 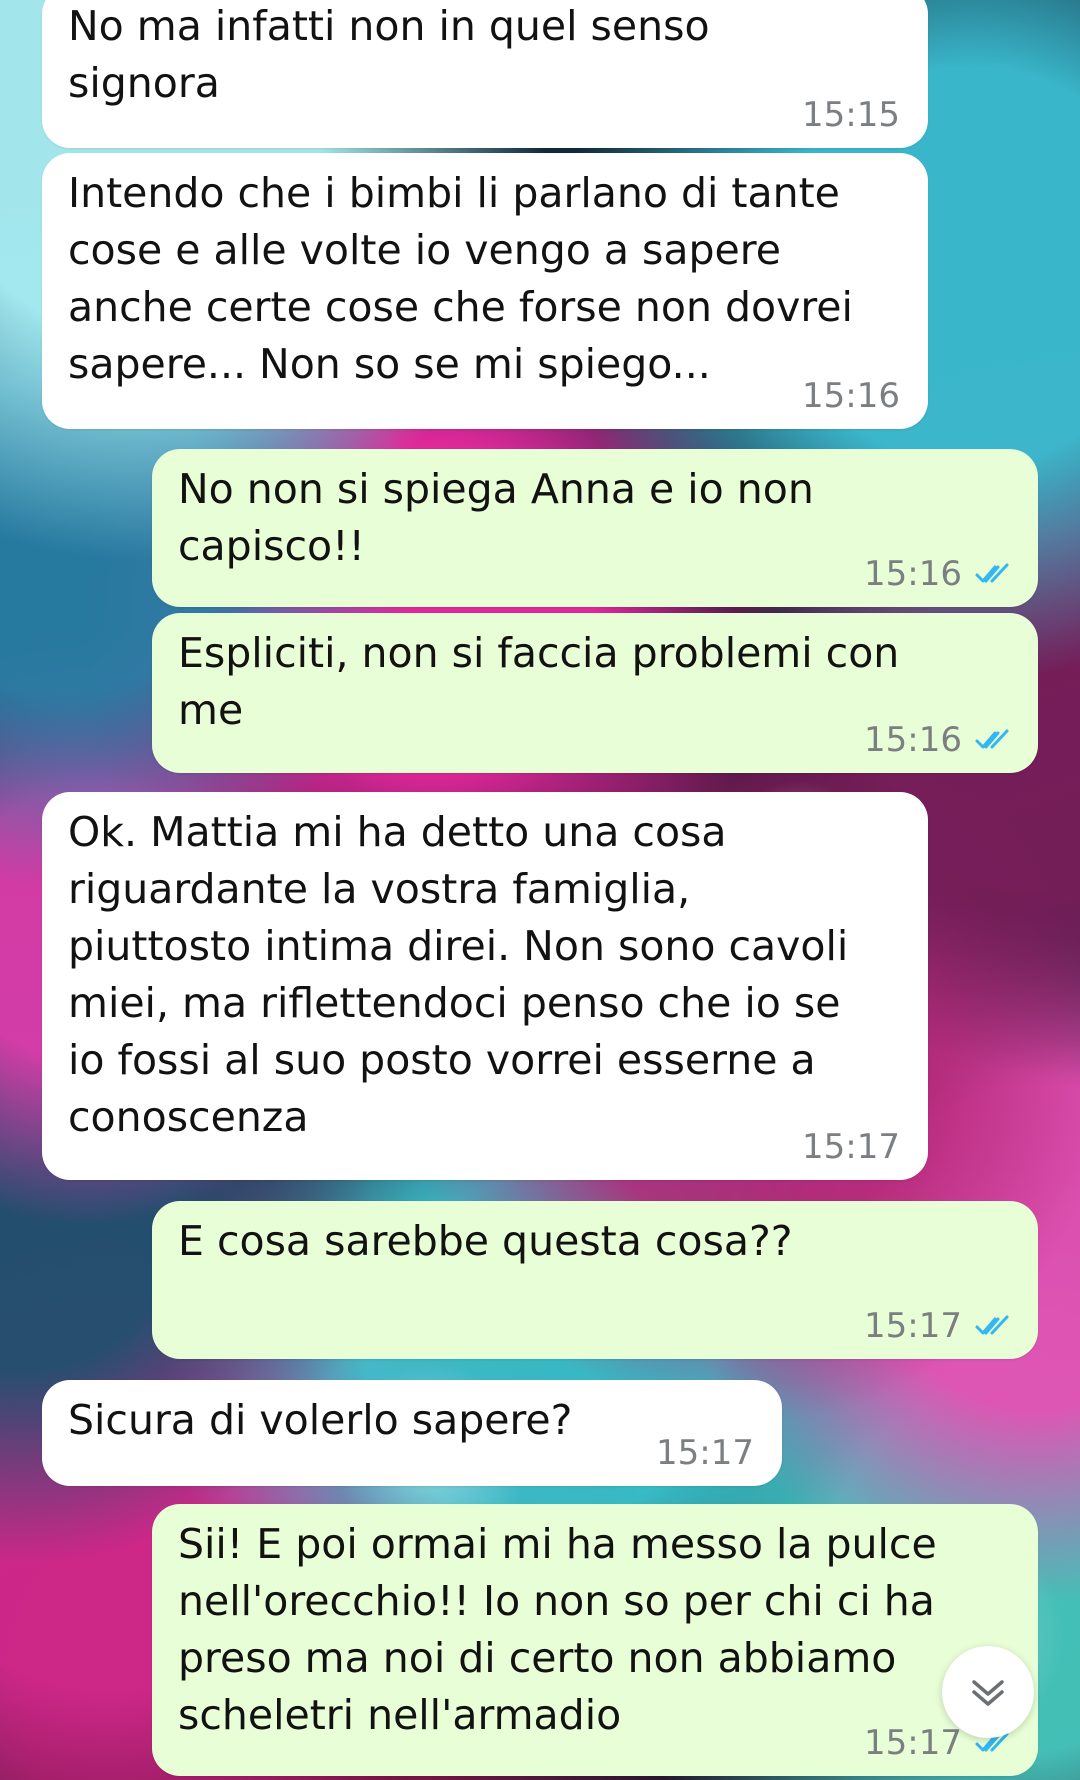 I want to click on chevron-down-double-icon, so click(x=988, y=1693).